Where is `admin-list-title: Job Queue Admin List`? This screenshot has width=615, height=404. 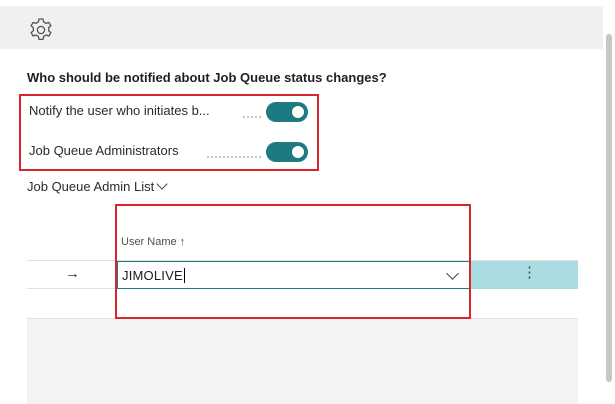
admin-list-title: Job Queue Admin List is located at coordinates (97, 186).